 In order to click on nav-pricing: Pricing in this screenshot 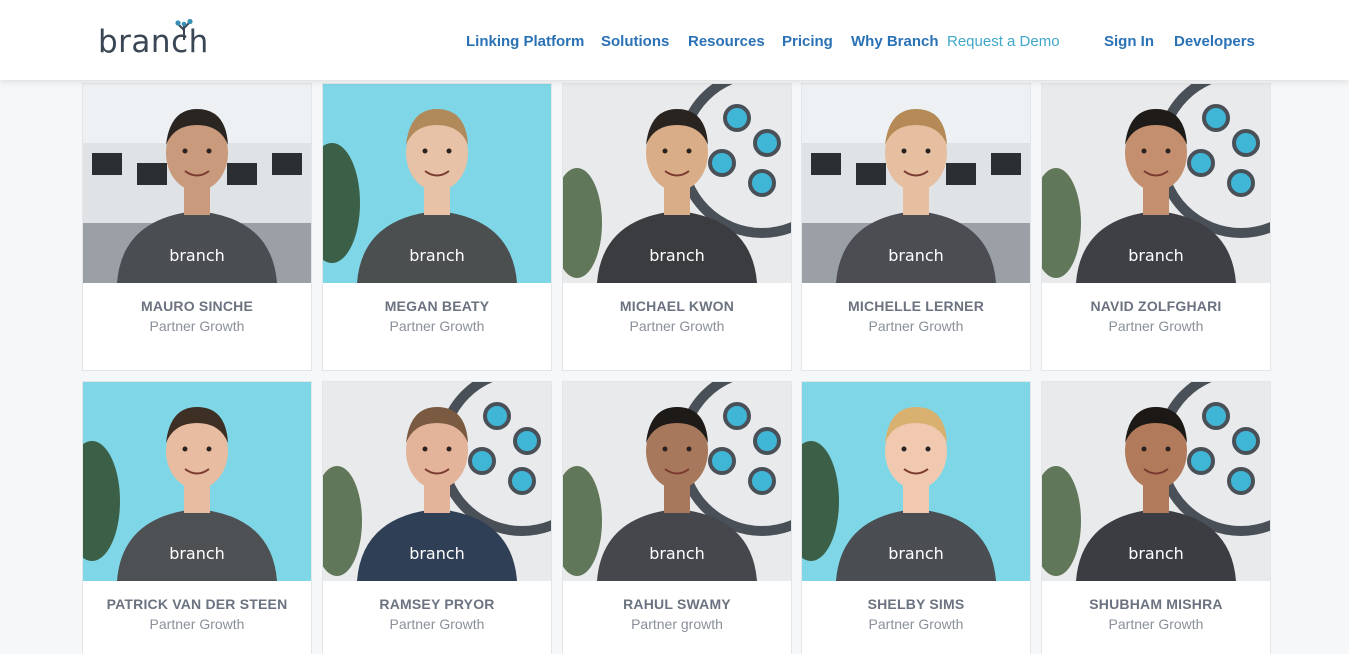, I will do `click(807, 42)`.